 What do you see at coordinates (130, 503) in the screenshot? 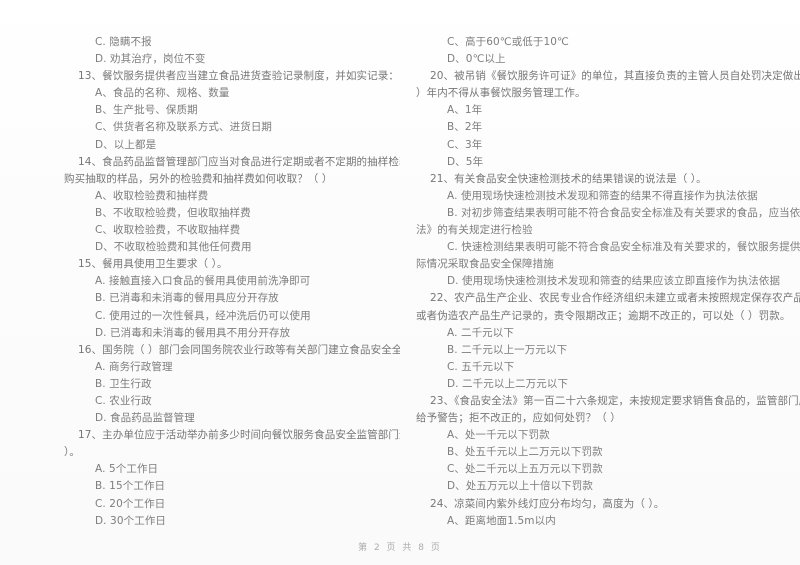
I see `question-option: C. 20个工作日` at bounding box center [130, 503].